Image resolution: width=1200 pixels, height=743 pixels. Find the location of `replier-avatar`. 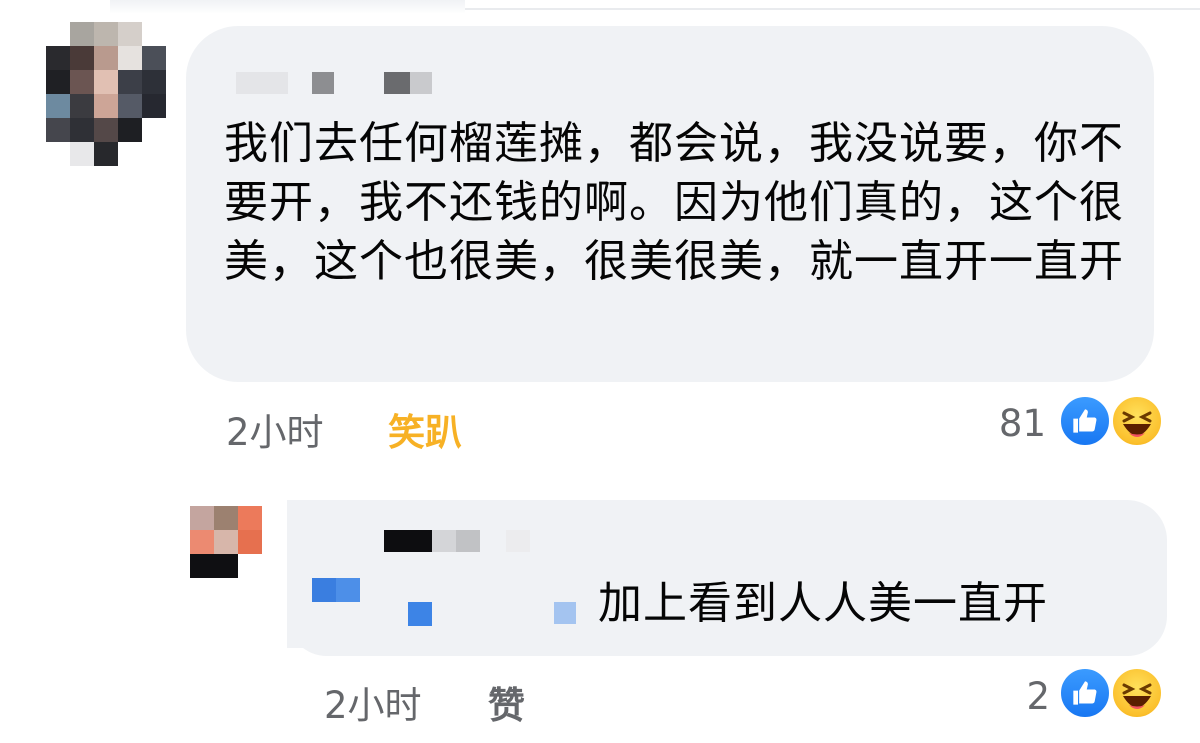

replier-avatar is located at coordinates (227, 542).